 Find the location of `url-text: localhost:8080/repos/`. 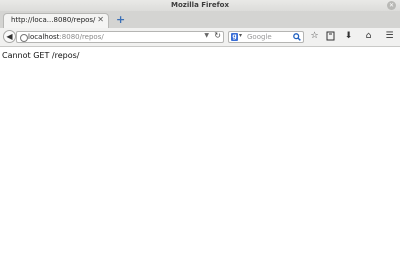

url-text: localhost:8080/repos/ is located at coordinates (66, 37).